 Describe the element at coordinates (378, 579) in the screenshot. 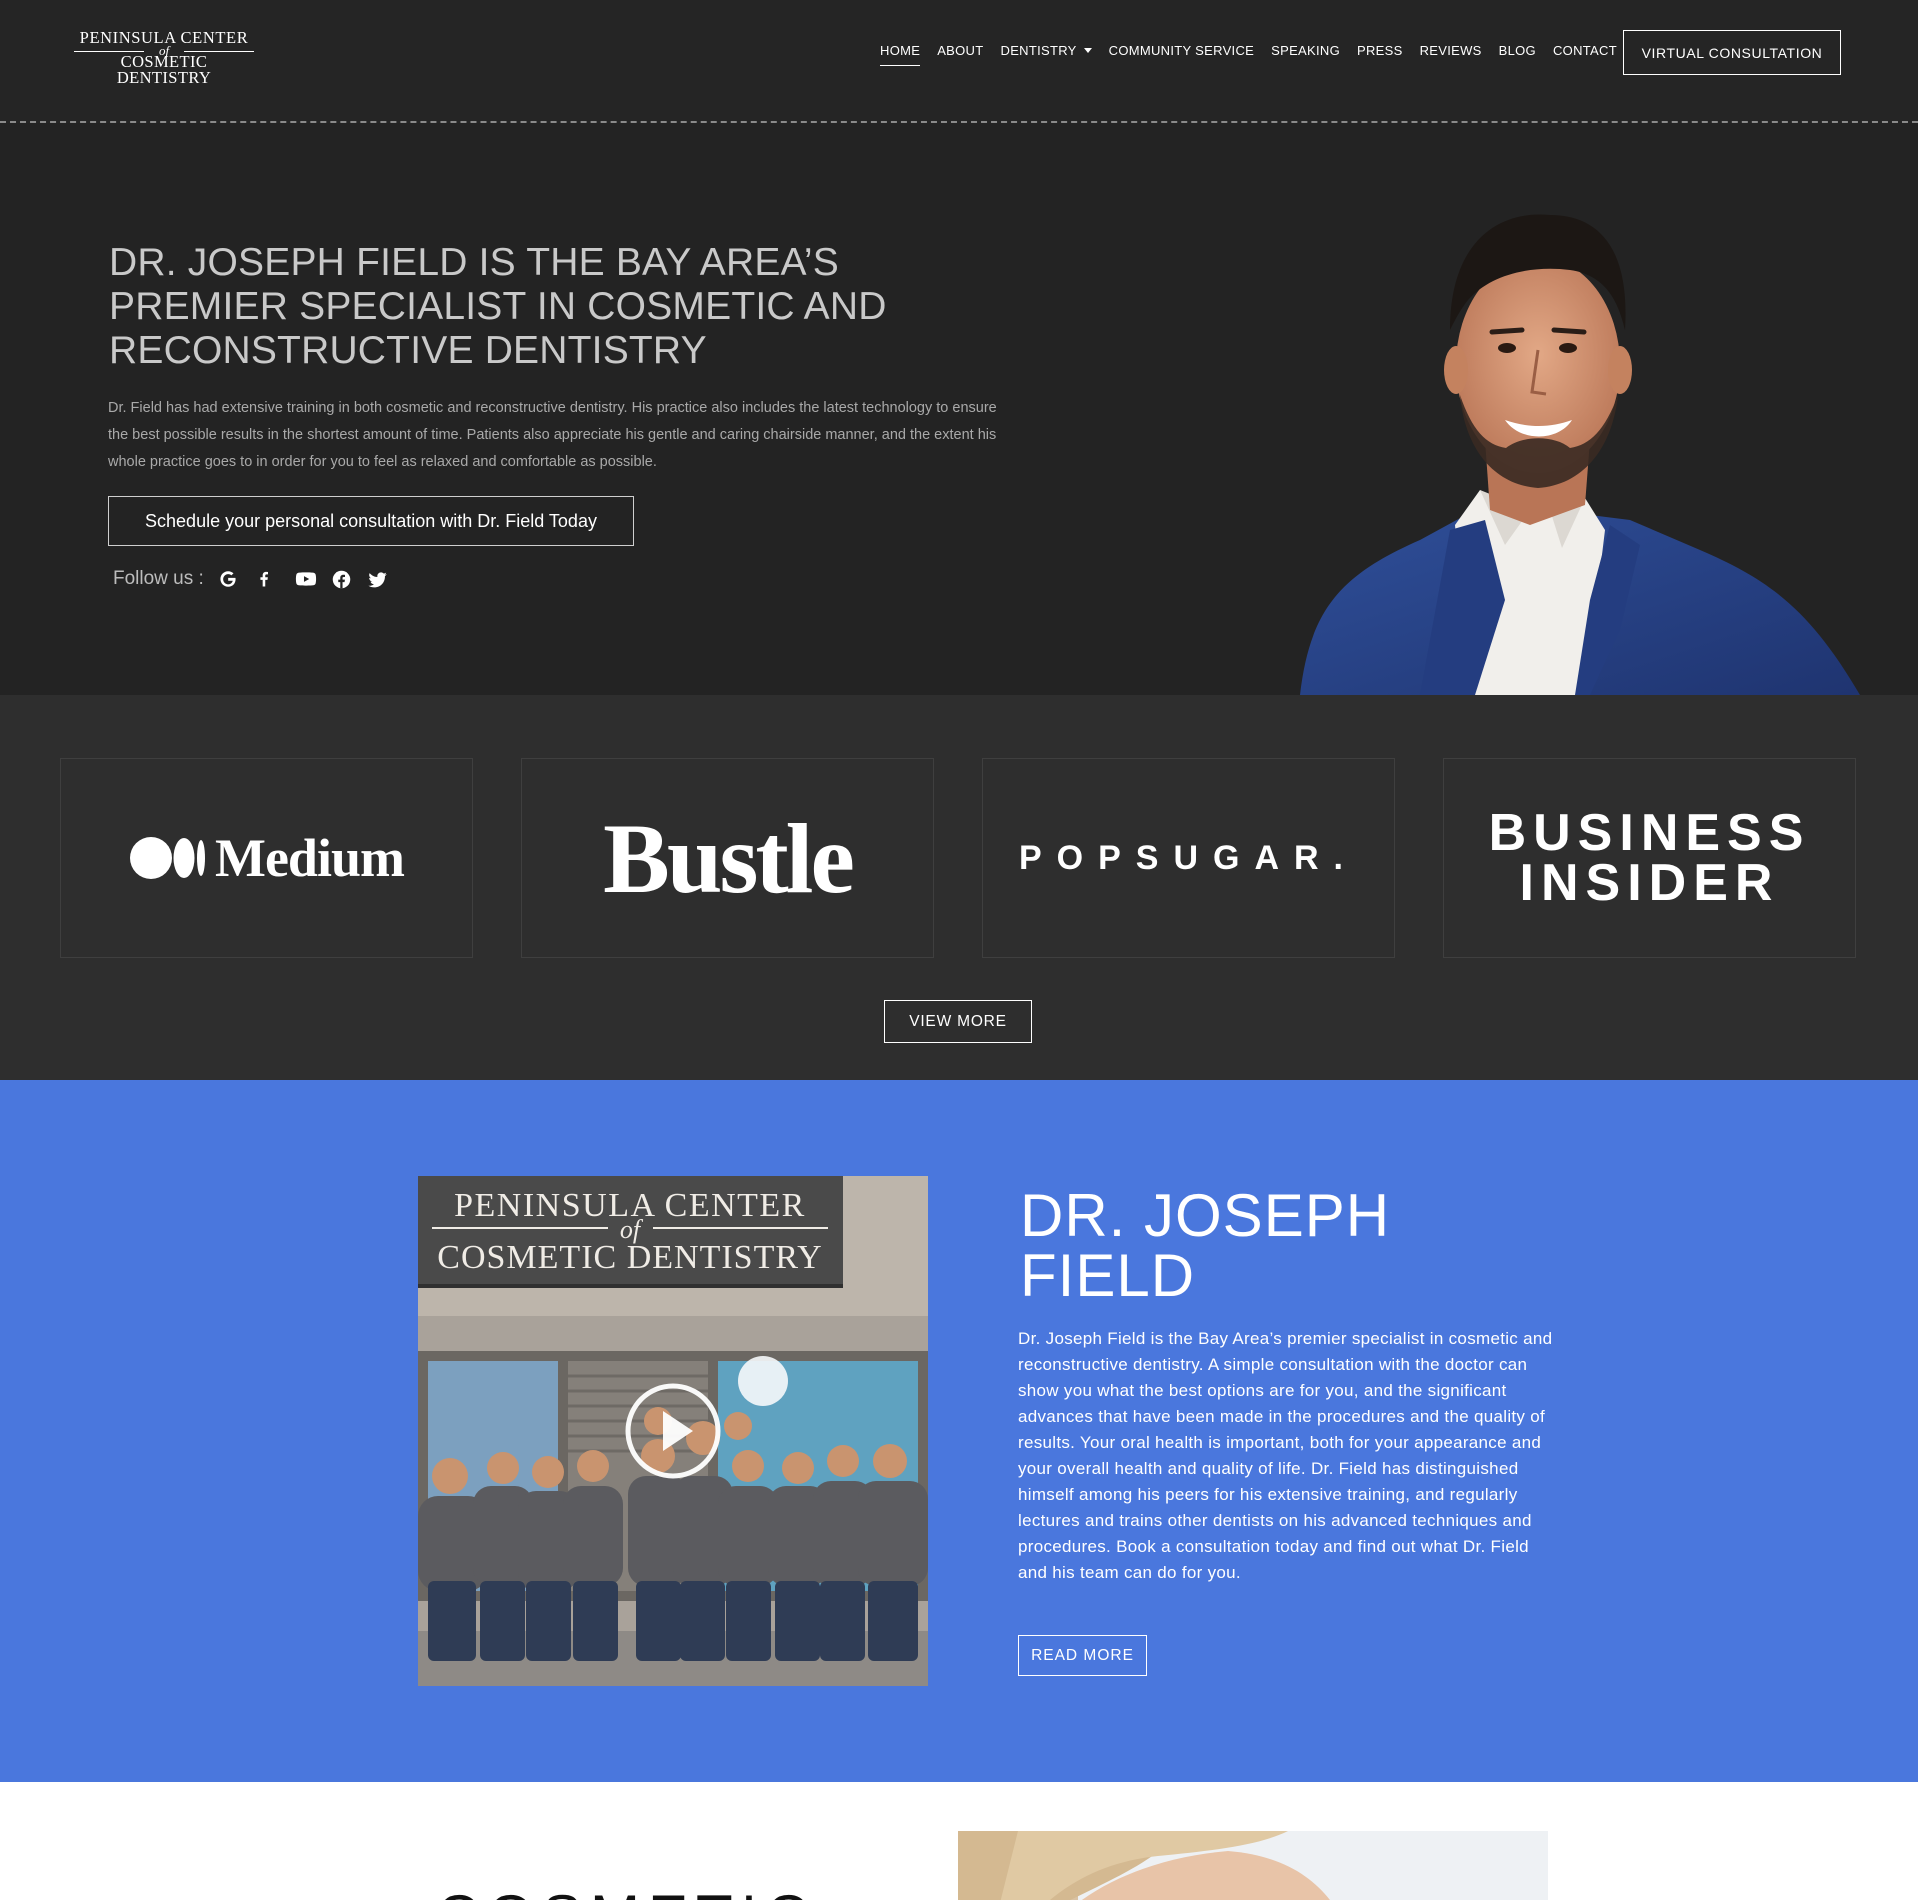

I see `twitter-icon` at that location.